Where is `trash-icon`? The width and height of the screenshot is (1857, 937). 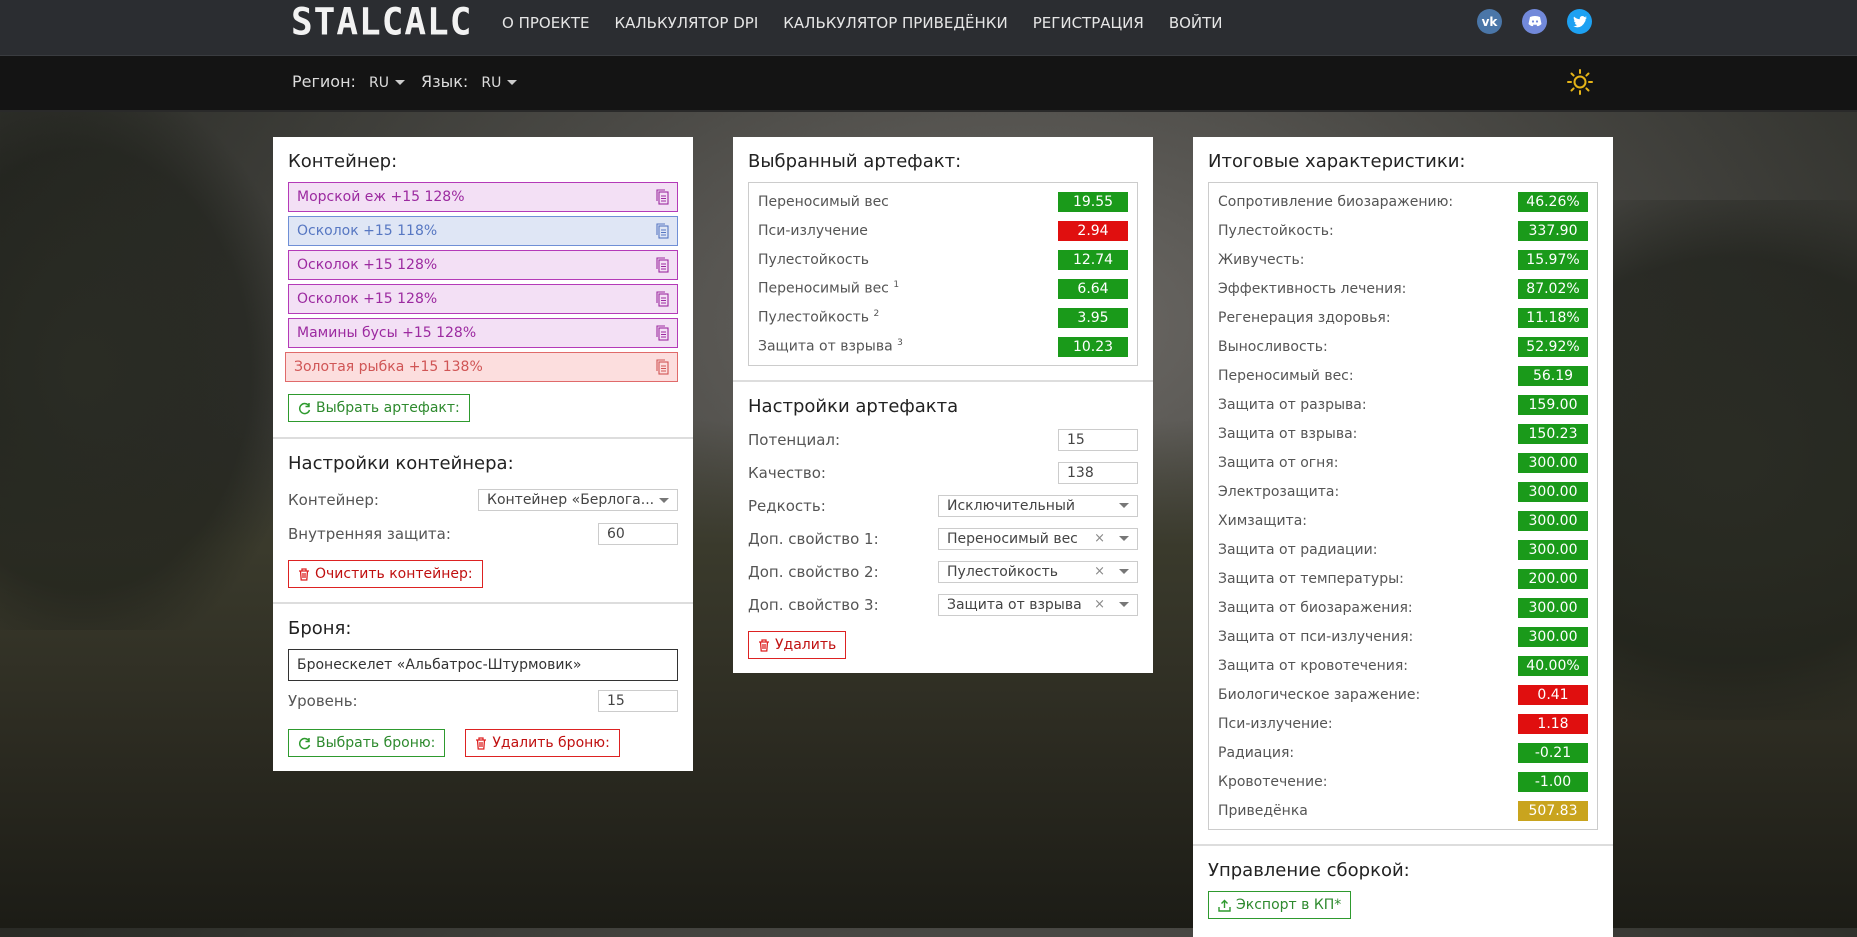 trash-icon is located at coordinates (481, 743).